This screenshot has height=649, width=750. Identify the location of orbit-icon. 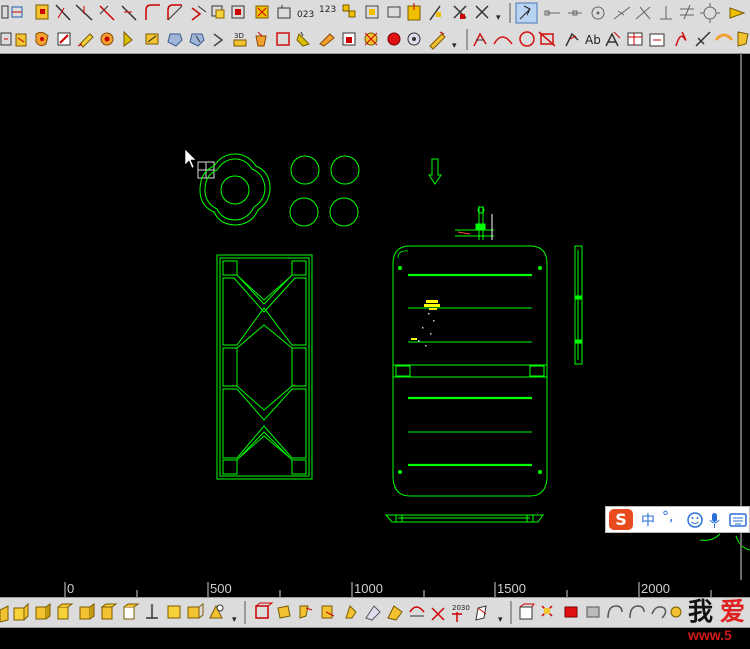
(218, 40).